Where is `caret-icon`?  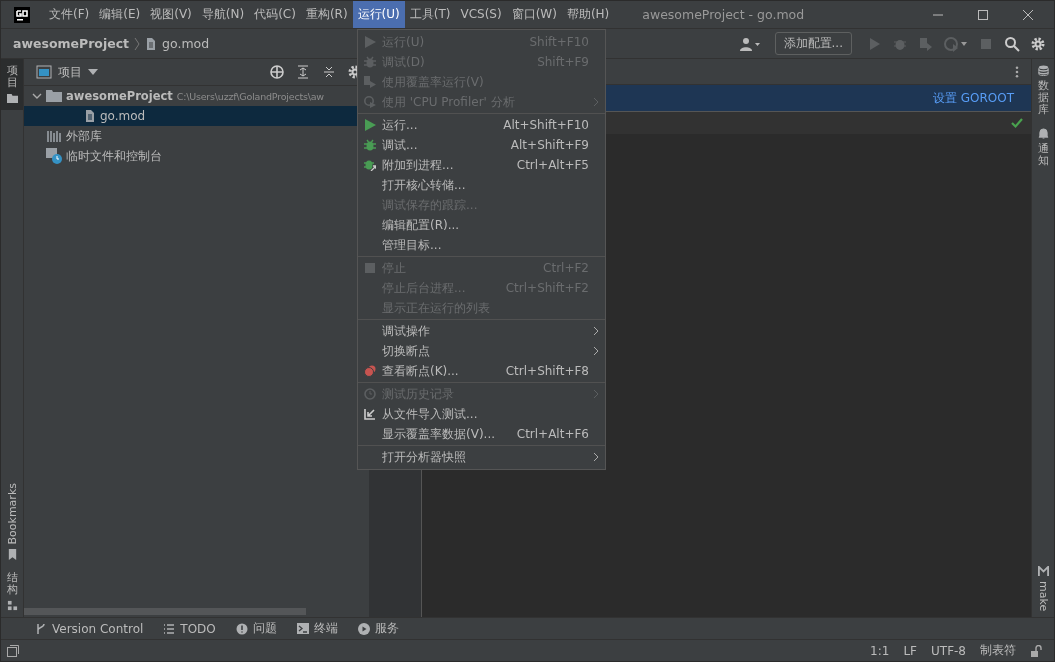 caret-icon is located at coordinates (93, 72).